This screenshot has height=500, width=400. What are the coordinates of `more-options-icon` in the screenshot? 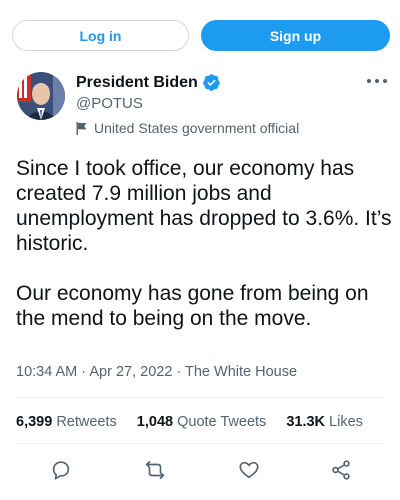 It's located at (377, 81).